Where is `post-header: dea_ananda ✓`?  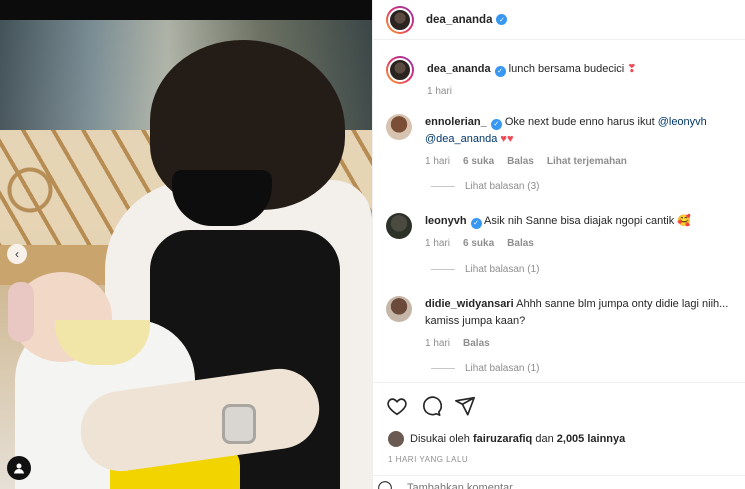 post-header: dea_ananda ✓ is located at coordinates (559, 20).